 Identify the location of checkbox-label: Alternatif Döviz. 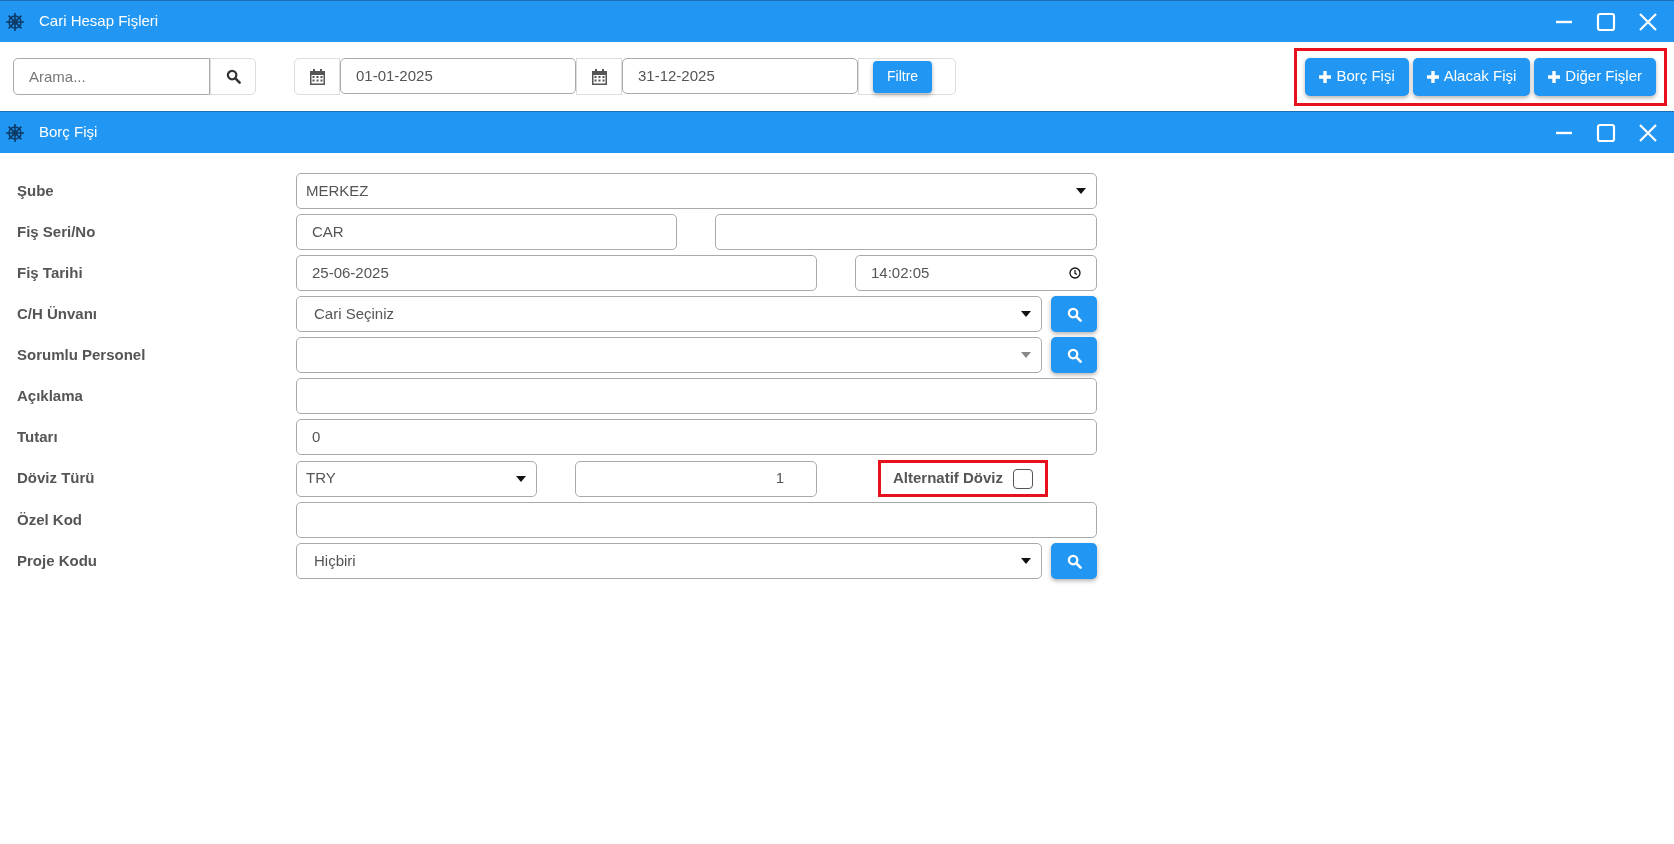
(948, 478).